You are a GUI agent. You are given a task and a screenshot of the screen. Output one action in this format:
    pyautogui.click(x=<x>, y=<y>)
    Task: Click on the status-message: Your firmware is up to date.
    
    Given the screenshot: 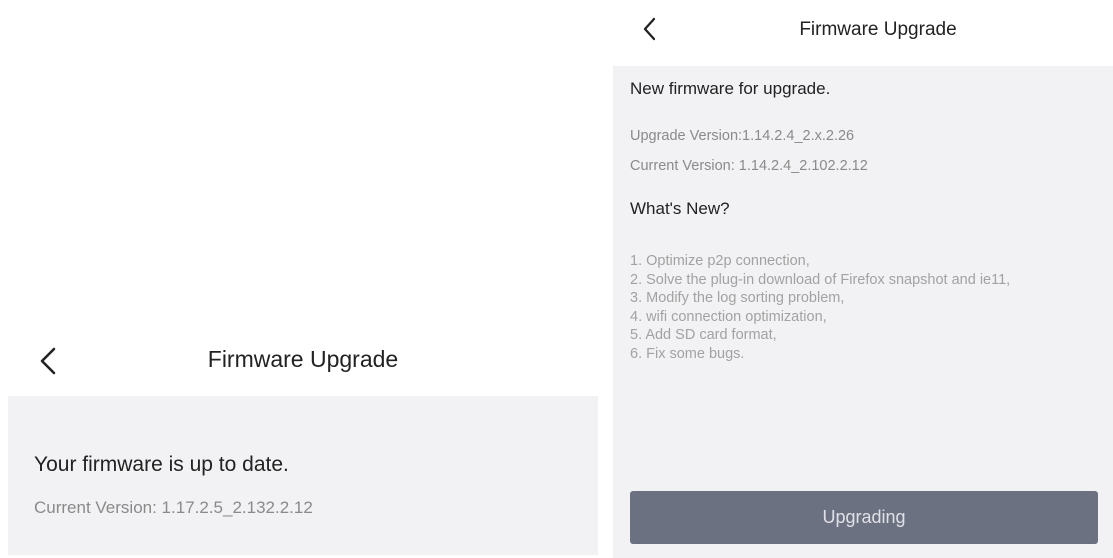 What is the action you would take?
    pyautogui.click(x=161, y=464)
    